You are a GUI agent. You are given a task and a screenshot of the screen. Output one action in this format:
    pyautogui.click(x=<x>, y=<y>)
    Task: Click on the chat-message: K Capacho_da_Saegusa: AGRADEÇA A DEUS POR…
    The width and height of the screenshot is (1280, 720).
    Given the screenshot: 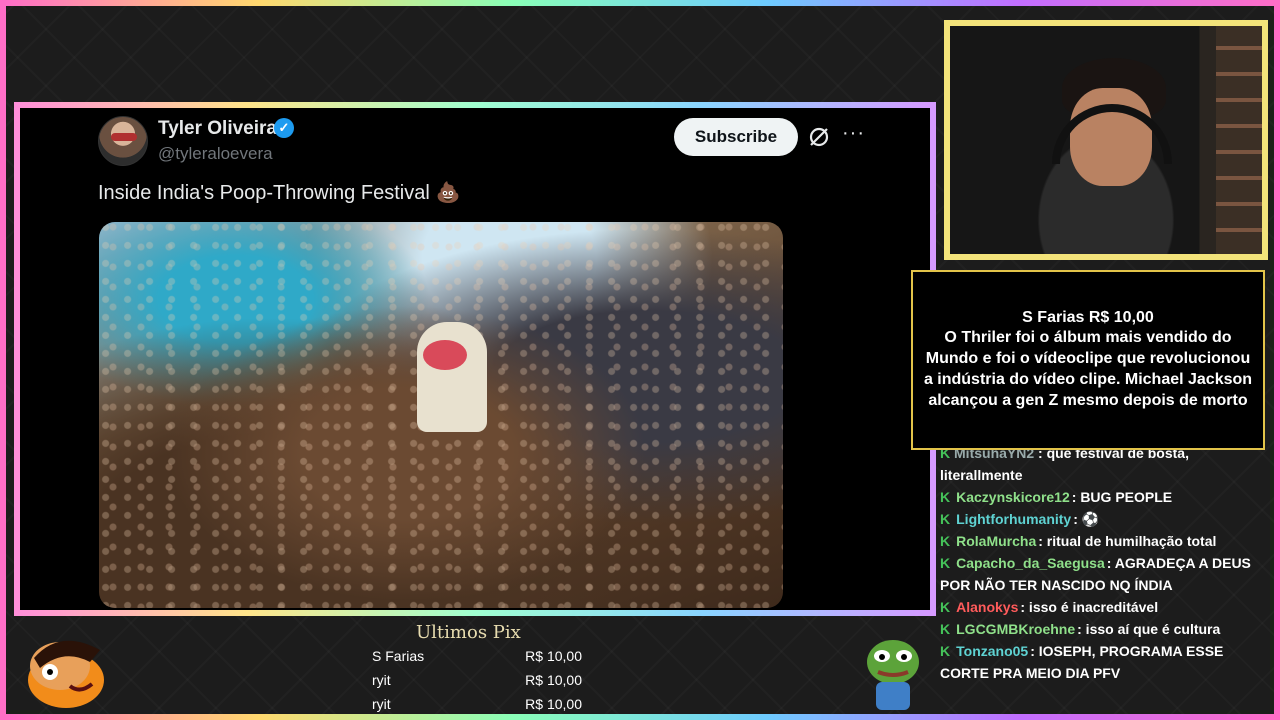 What is the action you would take?
    pyautogui.click(x=1105, y=574)
    